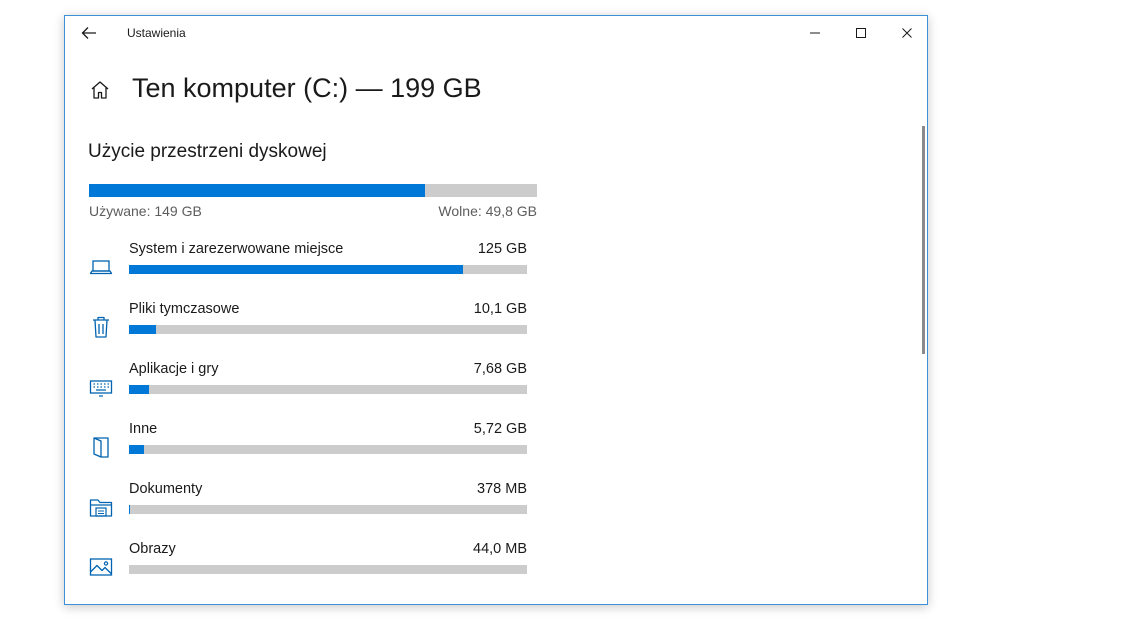  I want to click on home-icon, so click(100, 90).